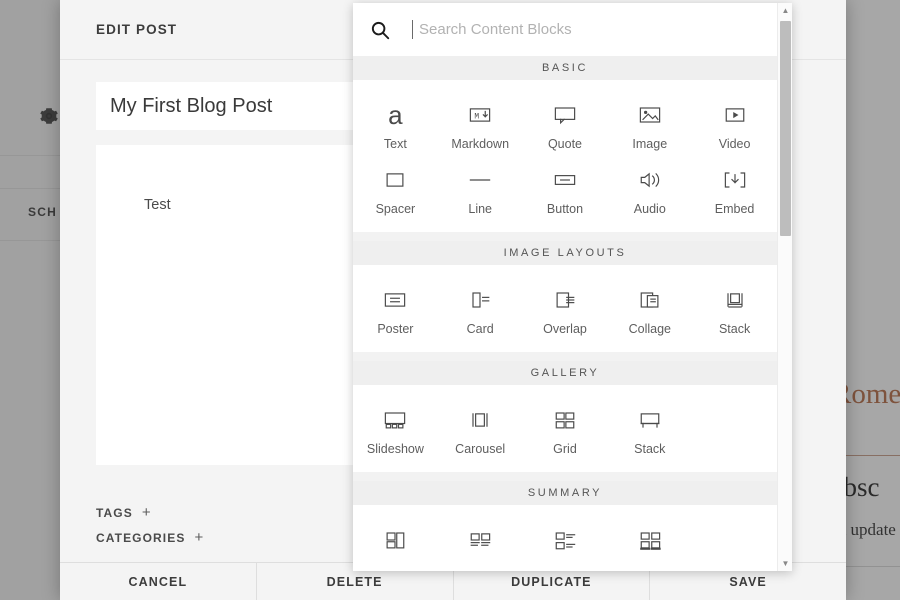 This screenshot has width=900, height=600. I want to click on block-item-carousel: Carousel, so click(480, 429).